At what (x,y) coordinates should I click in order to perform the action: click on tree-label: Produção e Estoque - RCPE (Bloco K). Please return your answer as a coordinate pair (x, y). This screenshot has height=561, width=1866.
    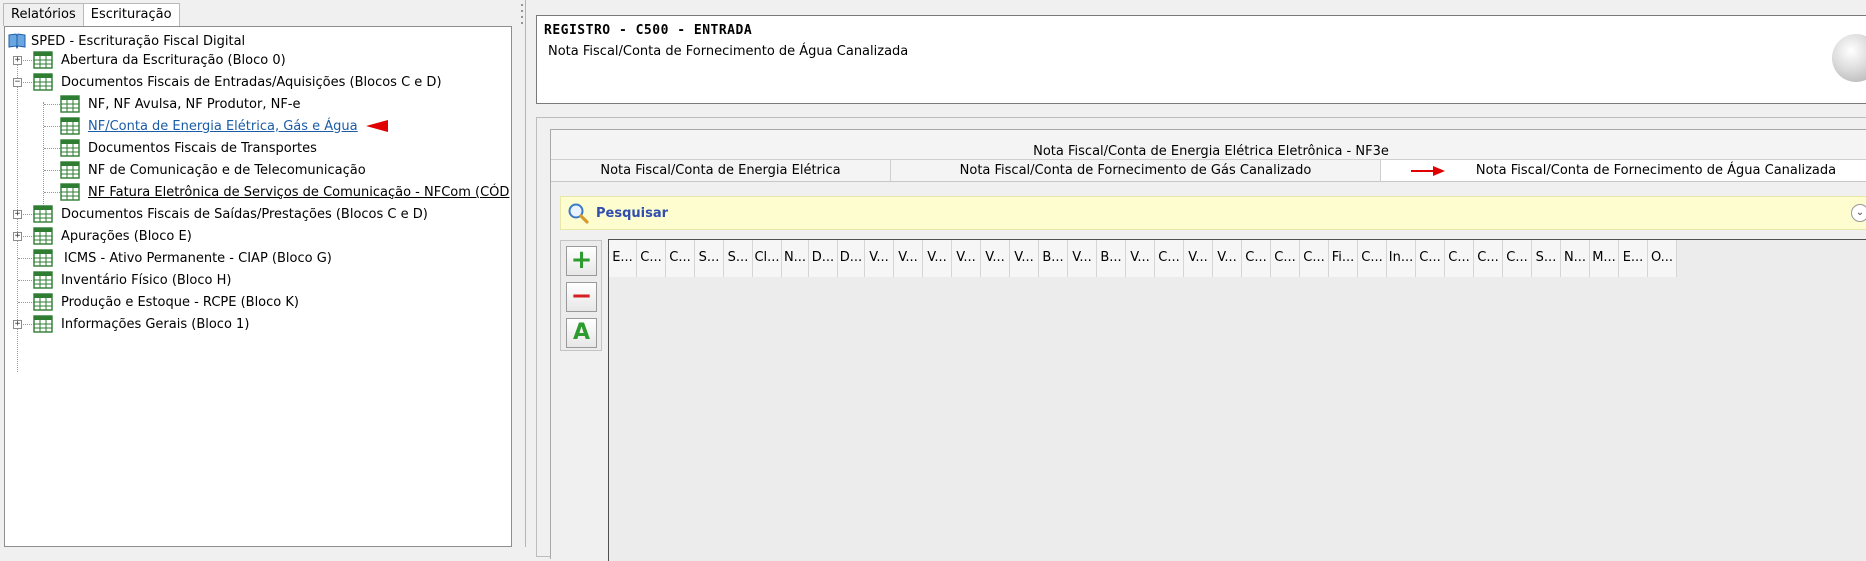
    Looking at the image, I should click on (180, 302).